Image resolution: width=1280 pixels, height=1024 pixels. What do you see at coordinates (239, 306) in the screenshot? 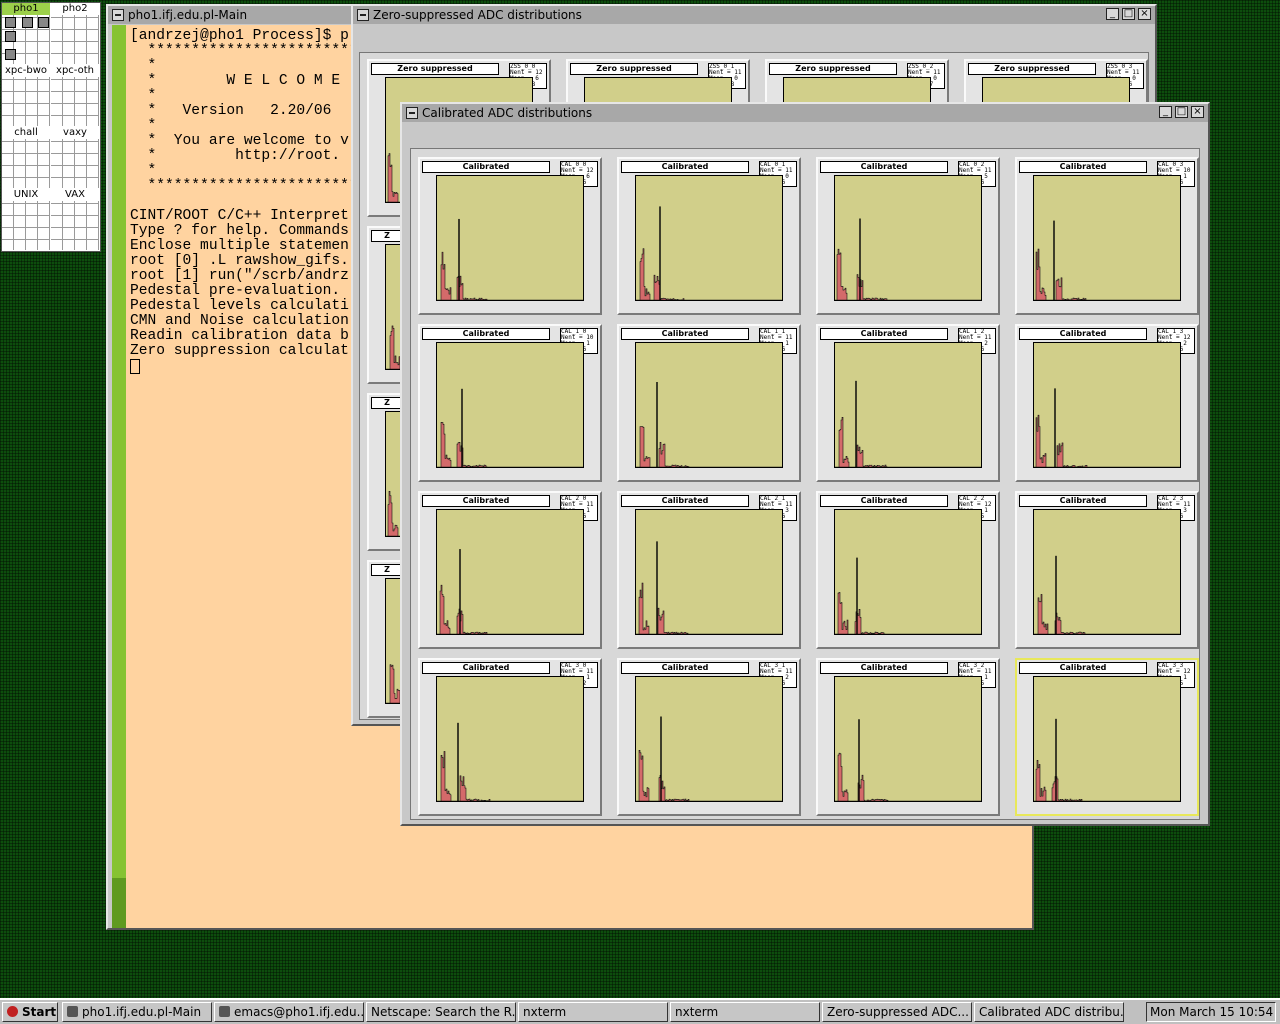
I see `terminal-line: Pedestal levels calculati` at bounding box center [239, 306].